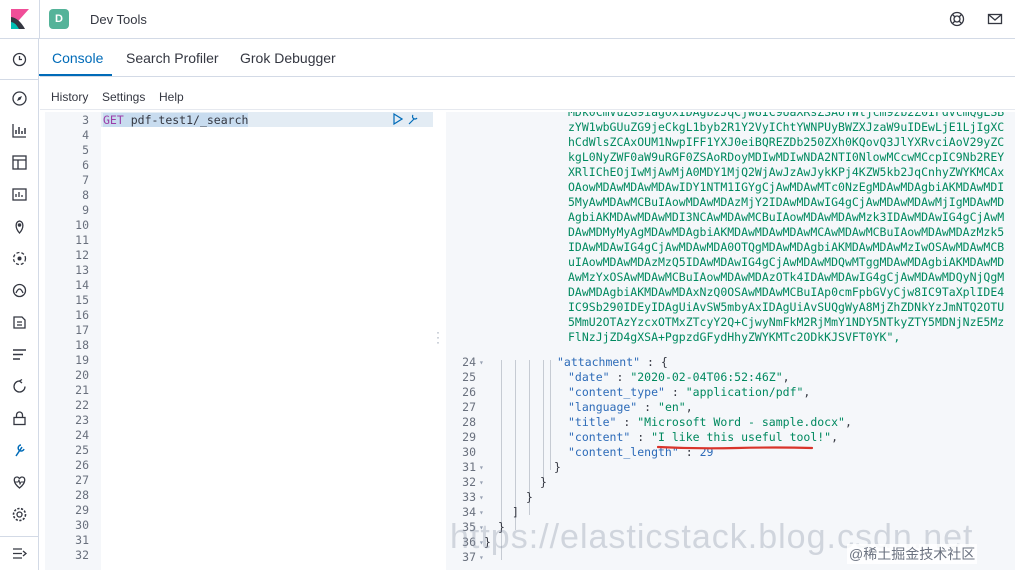  Describe the element at coordinates (19, 354) in the screenshot. I see `apm-icon` at that location.